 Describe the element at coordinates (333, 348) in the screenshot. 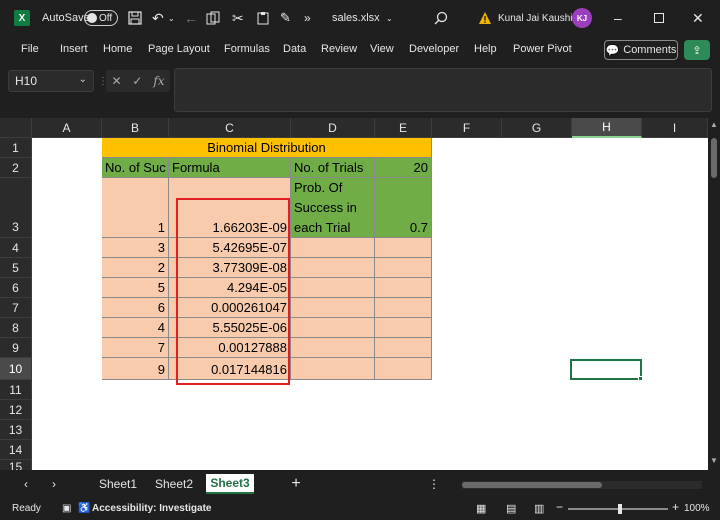

I see `cell-d9` at that location.